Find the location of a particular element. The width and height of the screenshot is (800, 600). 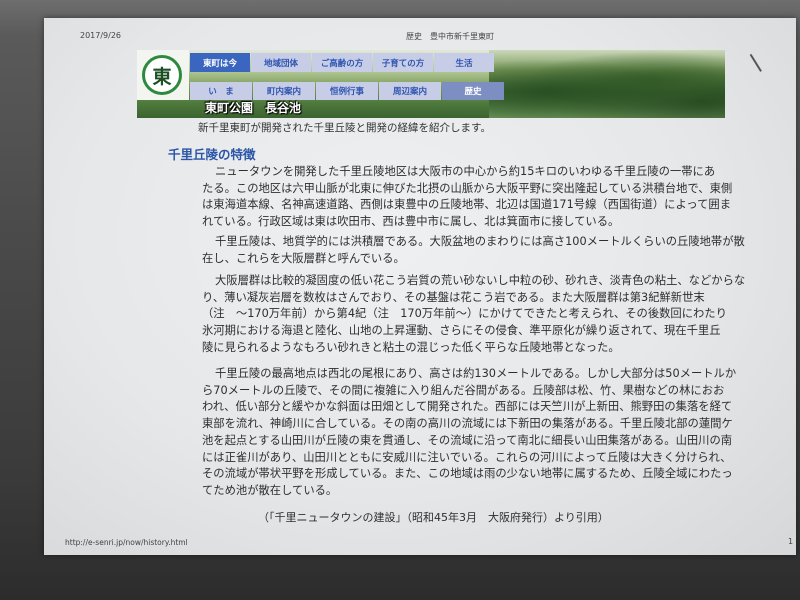

banner-caption: 東町公園 長谷池 is located at coordinates (253, 108).